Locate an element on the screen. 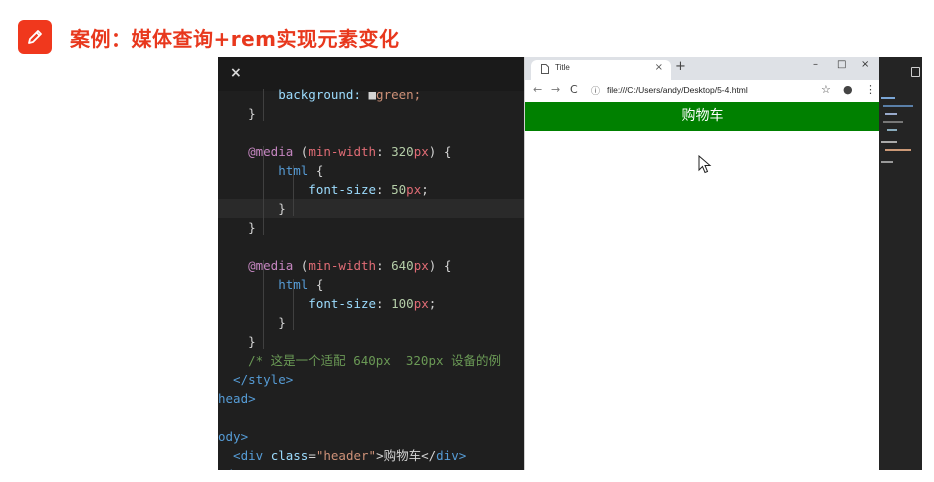  code-token: </ is located at coordinates (233, 379).